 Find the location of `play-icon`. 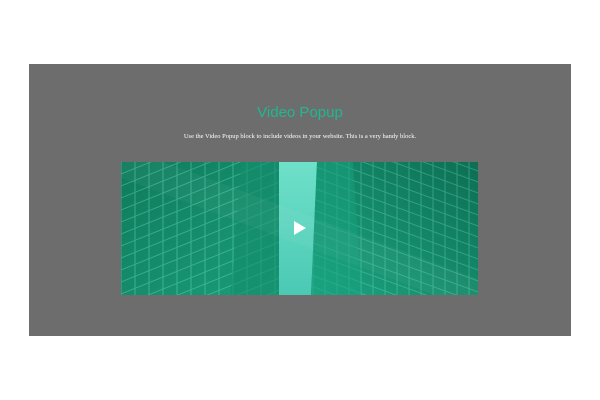

play-icon is located at coordinates (300, 228).